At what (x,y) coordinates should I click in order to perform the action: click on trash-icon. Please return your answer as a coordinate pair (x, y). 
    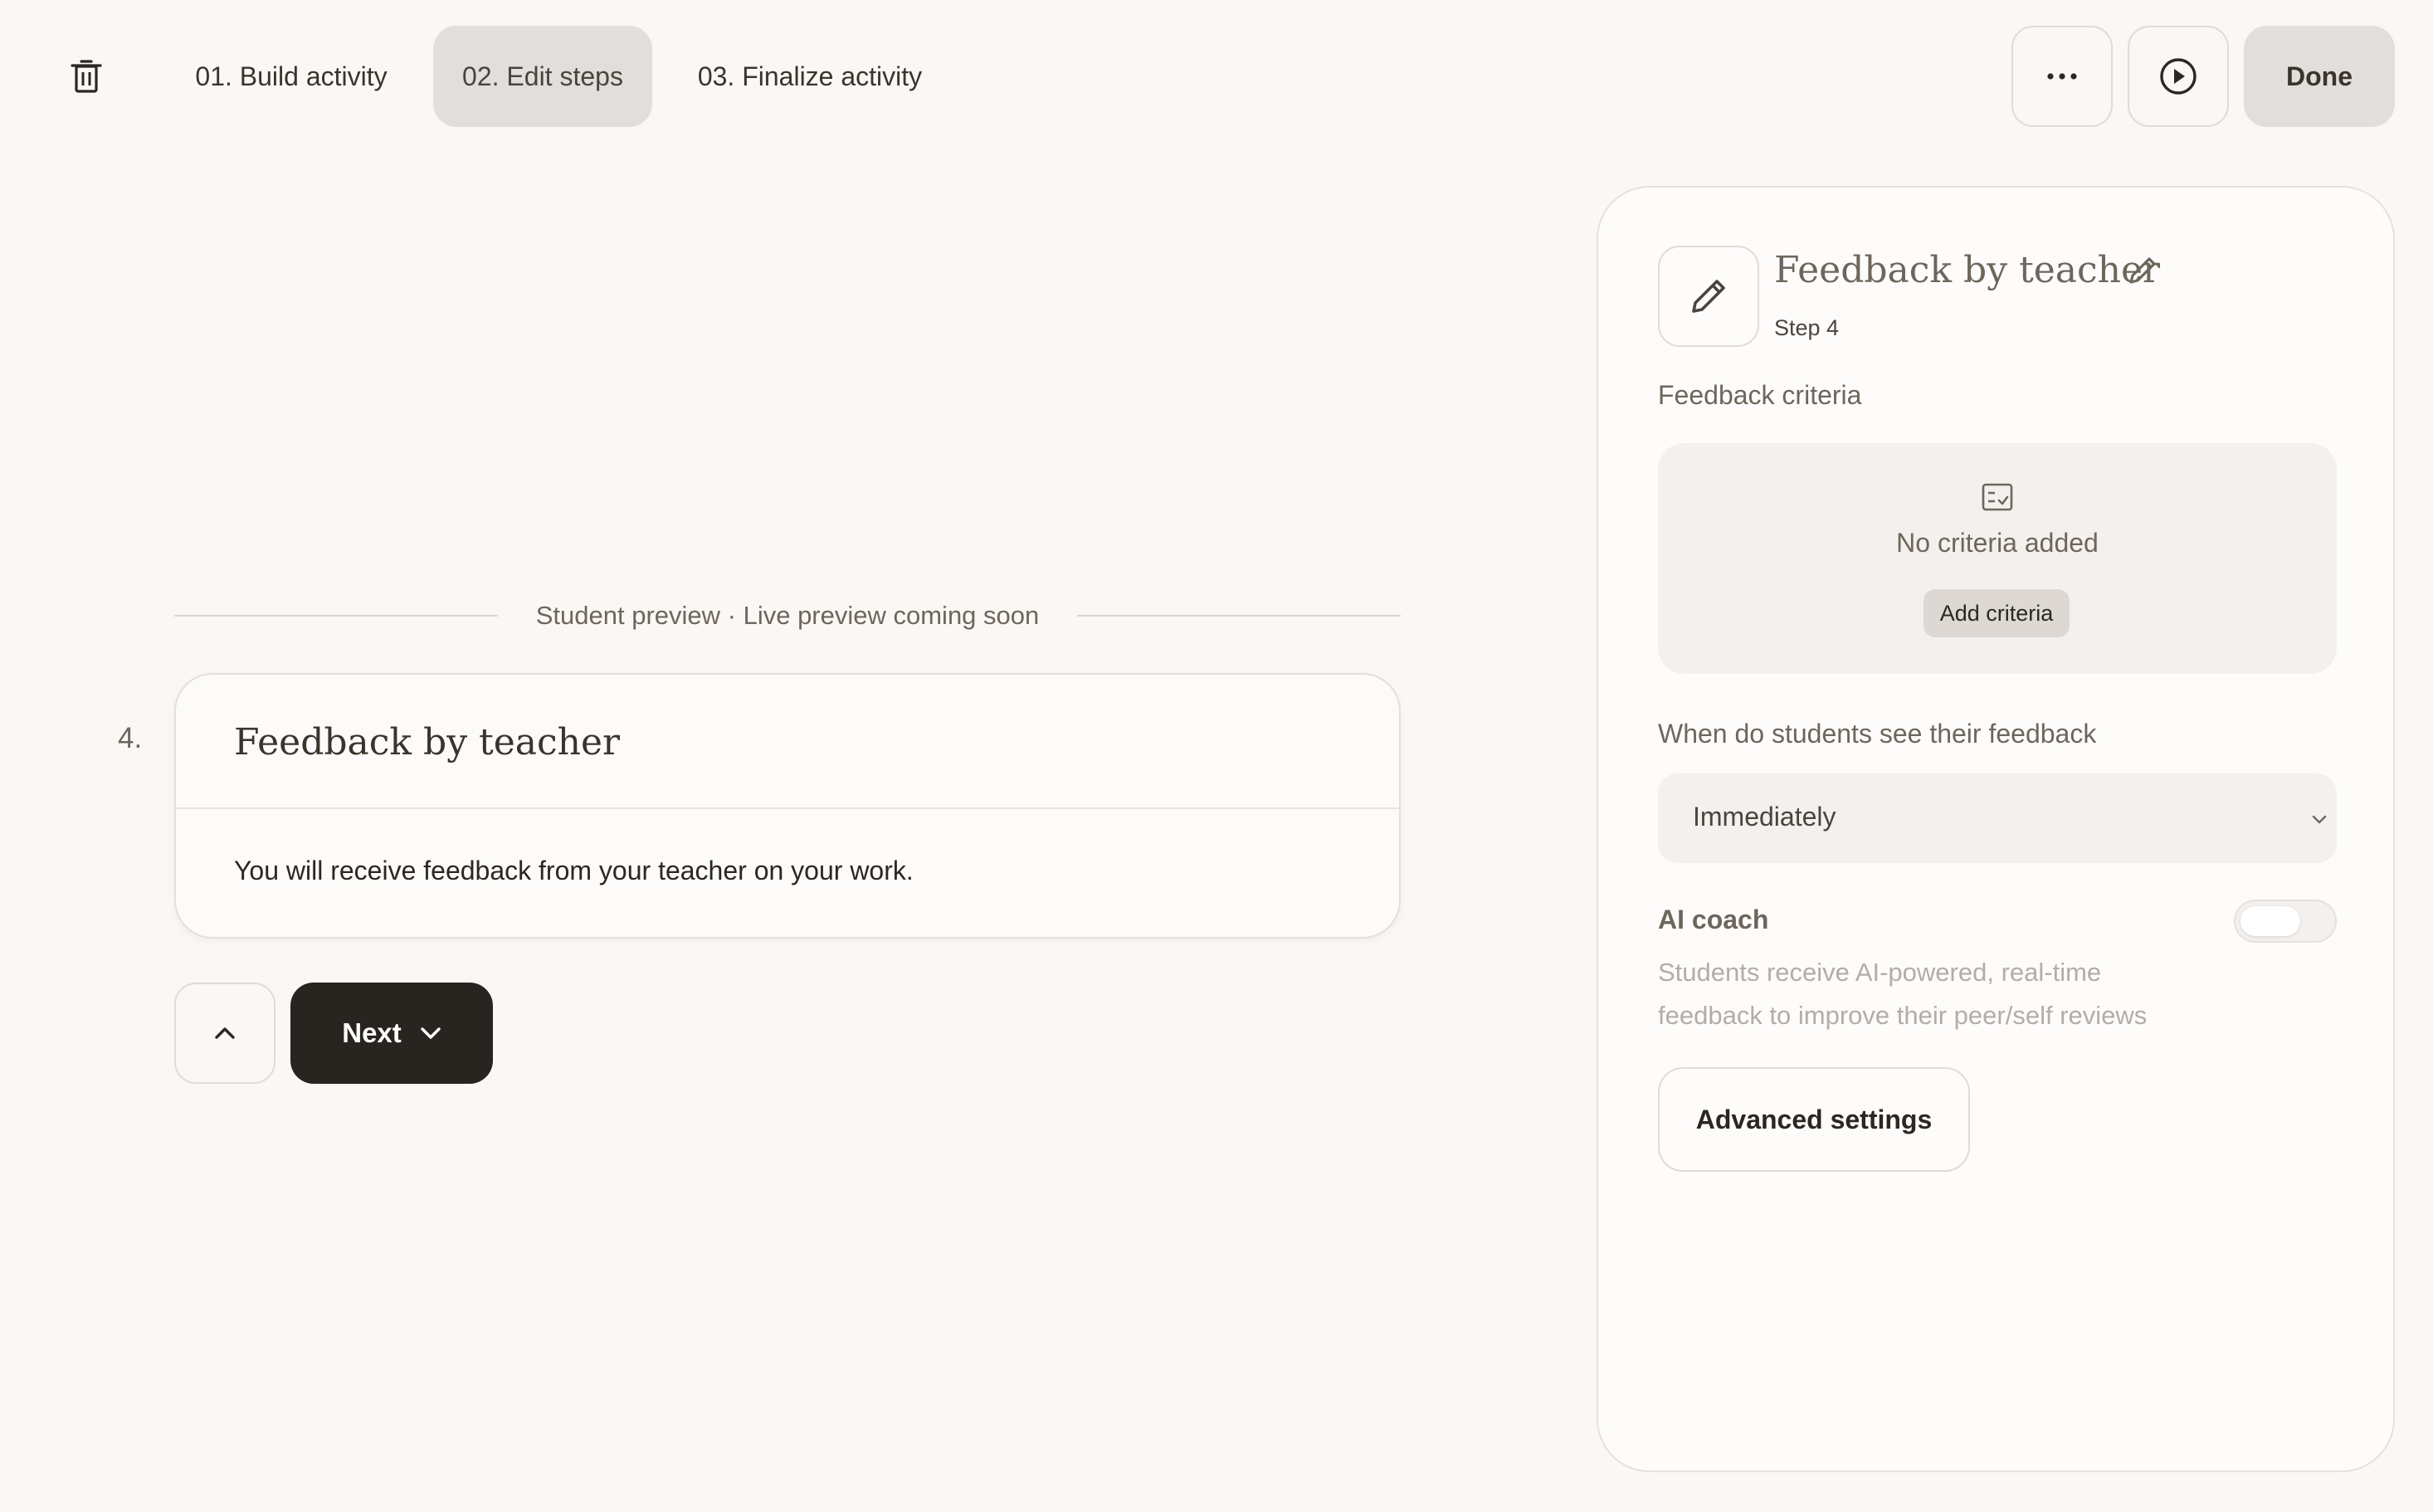
    Looking at the image, I should click on (86, 76).